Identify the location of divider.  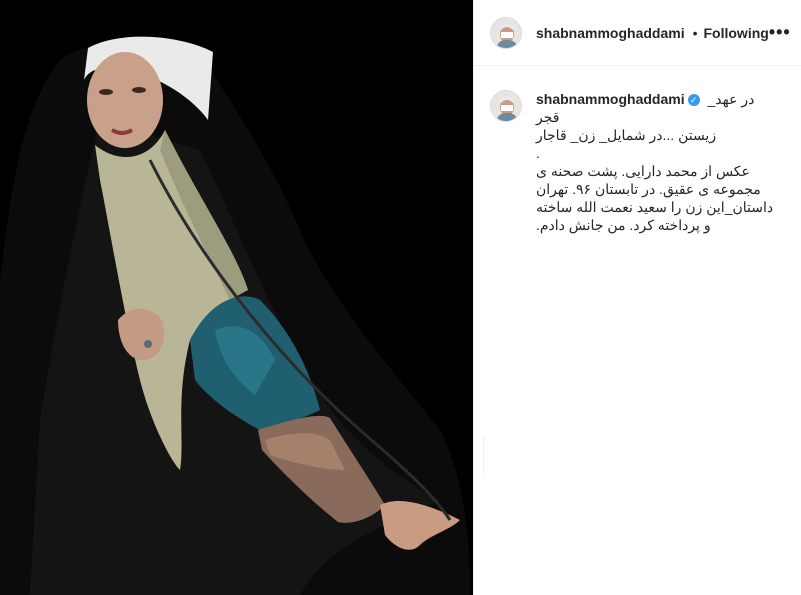
(483, 457).